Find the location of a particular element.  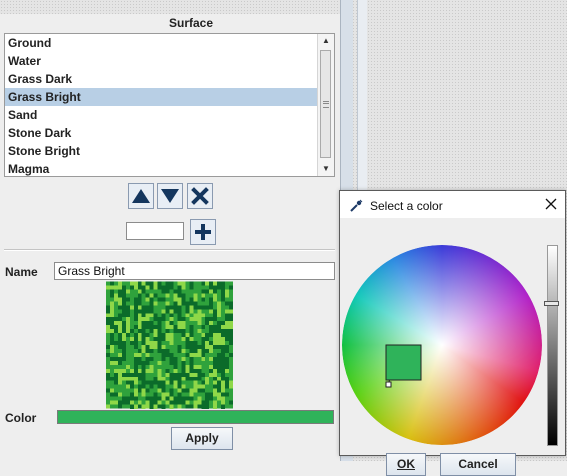

scroll-up-icon: ▲ is located at coordinates (326, 41).